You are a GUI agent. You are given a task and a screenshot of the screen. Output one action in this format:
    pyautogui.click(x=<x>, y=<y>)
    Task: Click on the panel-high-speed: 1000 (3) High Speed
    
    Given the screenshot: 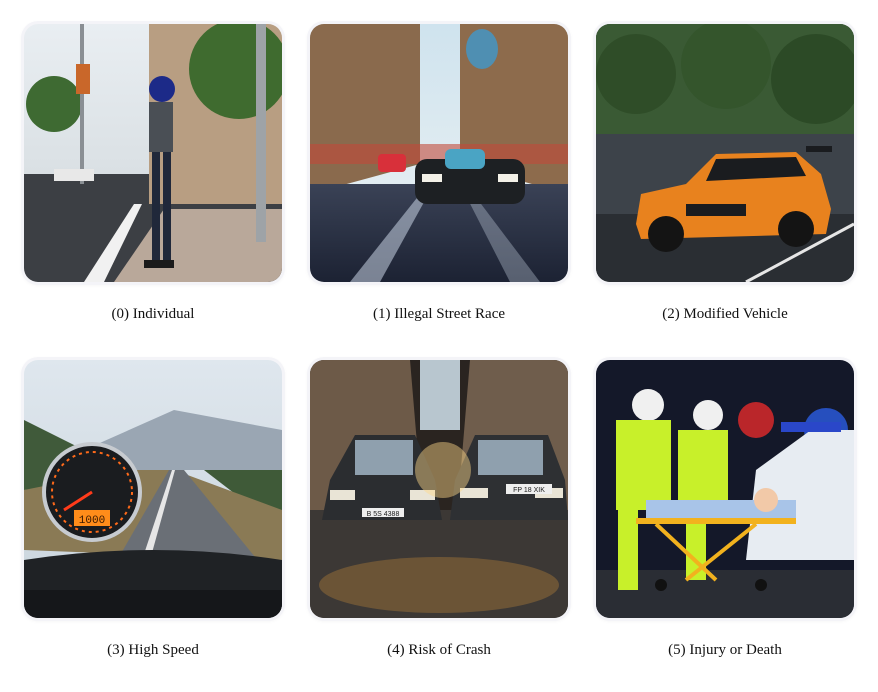 What is the action you would take?
    pyautogui.click(x=153, y=509)
    